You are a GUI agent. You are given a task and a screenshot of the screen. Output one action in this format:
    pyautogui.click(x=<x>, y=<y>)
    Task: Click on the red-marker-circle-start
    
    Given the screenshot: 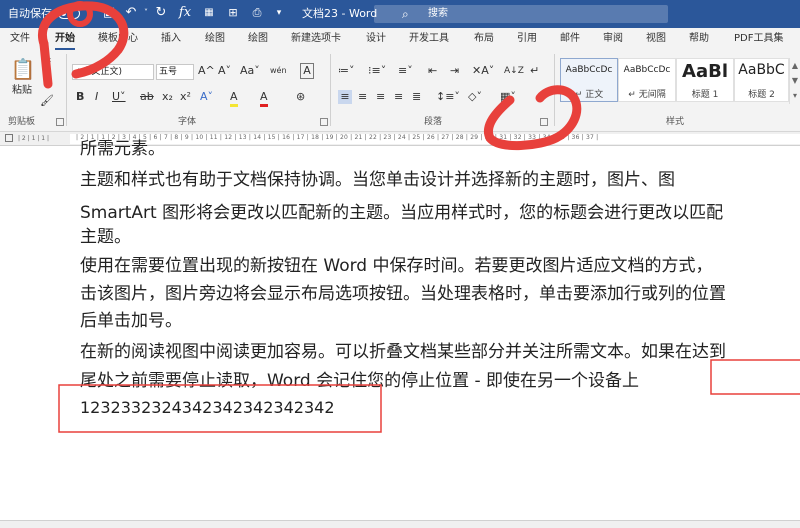 What is the action you would take?
    pyautogui.click(x=80, y=14)
    